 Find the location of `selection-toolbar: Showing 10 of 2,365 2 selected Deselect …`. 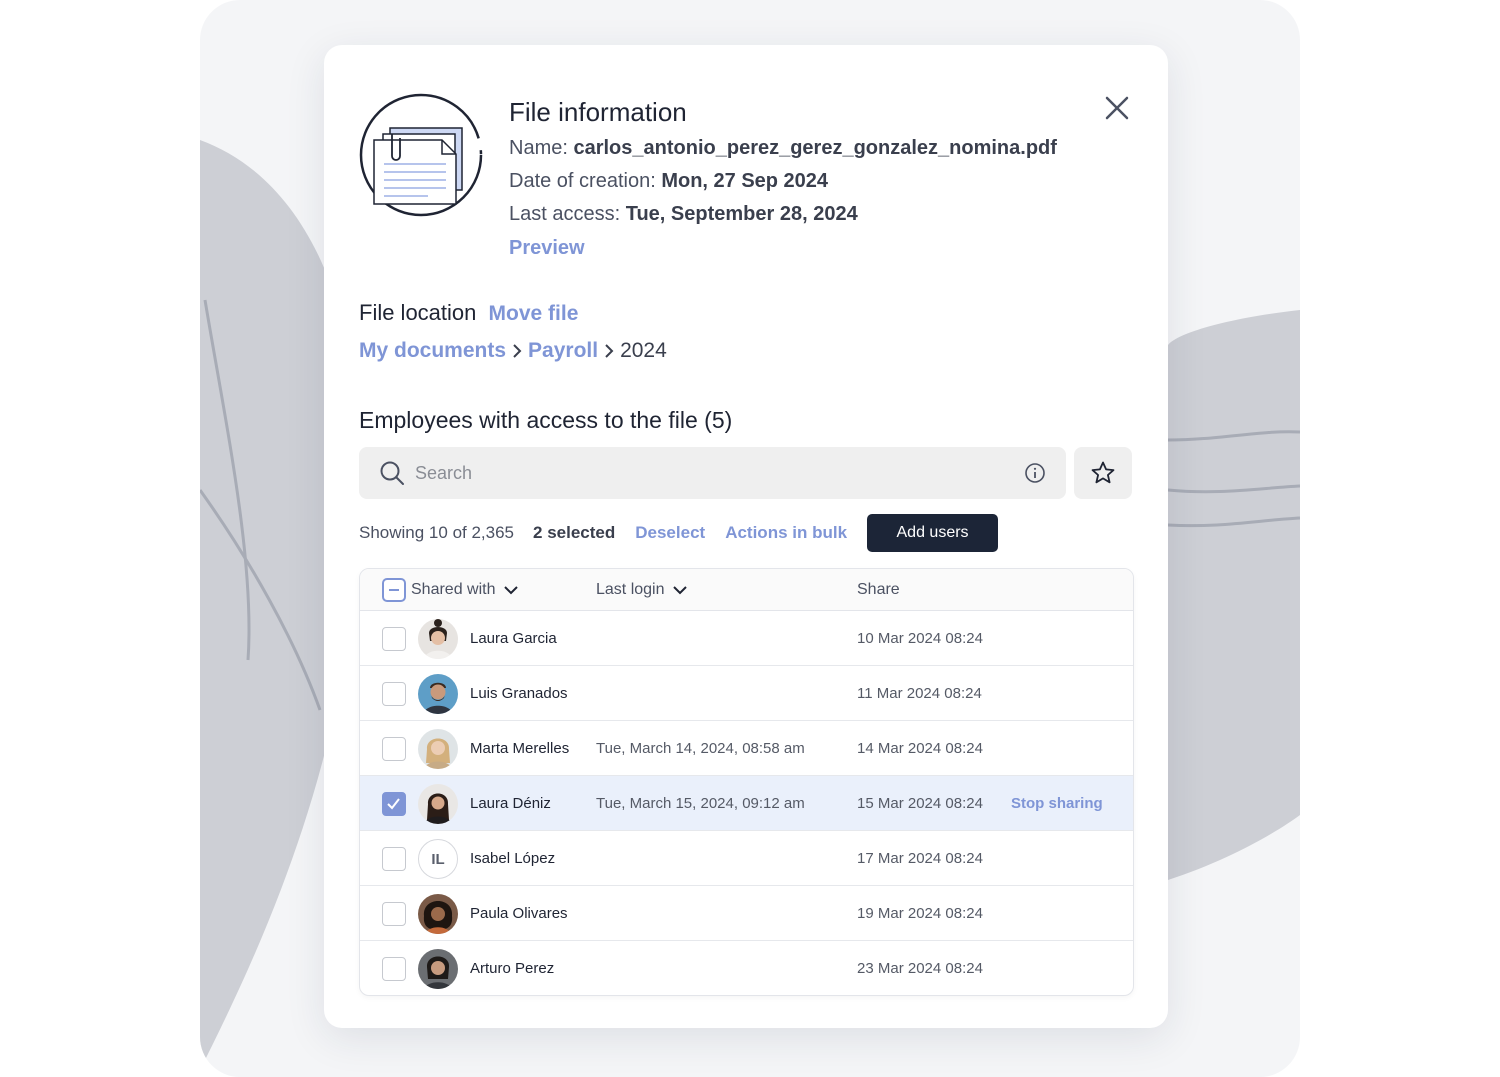

selection-toolbar: Showing 10 of 2,365 2 selected Deselect … is located at coordinates (679, 533).